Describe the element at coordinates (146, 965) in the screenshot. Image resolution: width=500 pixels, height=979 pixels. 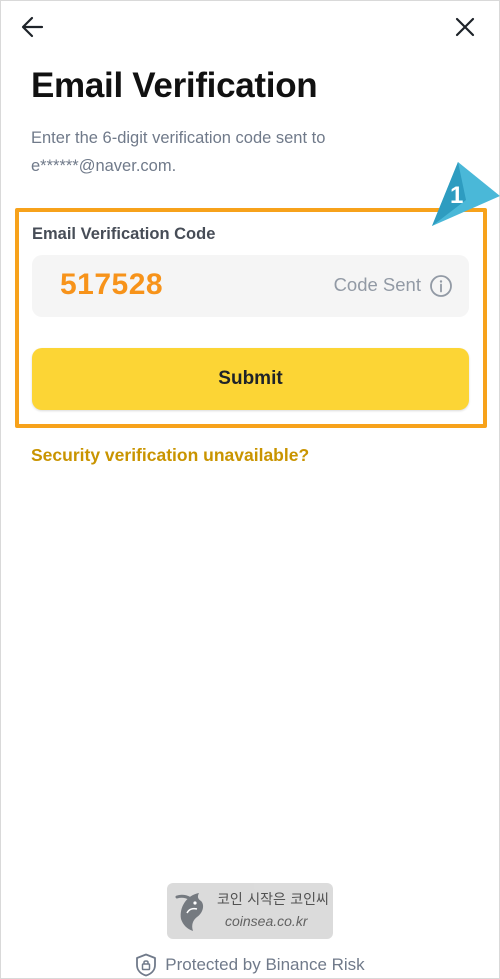
I see `shield-lock-icon` at that location.